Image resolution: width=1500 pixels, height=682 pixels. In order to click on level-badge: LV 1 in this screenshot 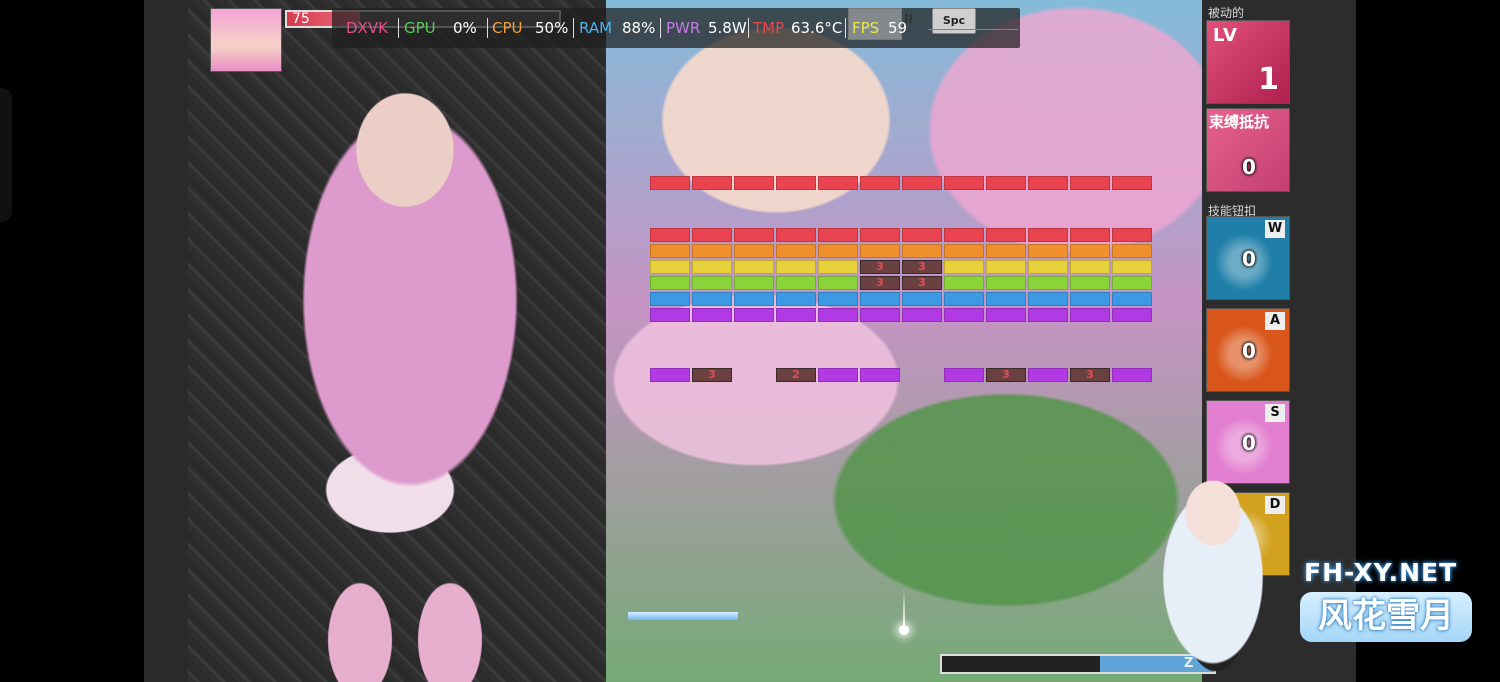, I will do `click(1248, 62)`.